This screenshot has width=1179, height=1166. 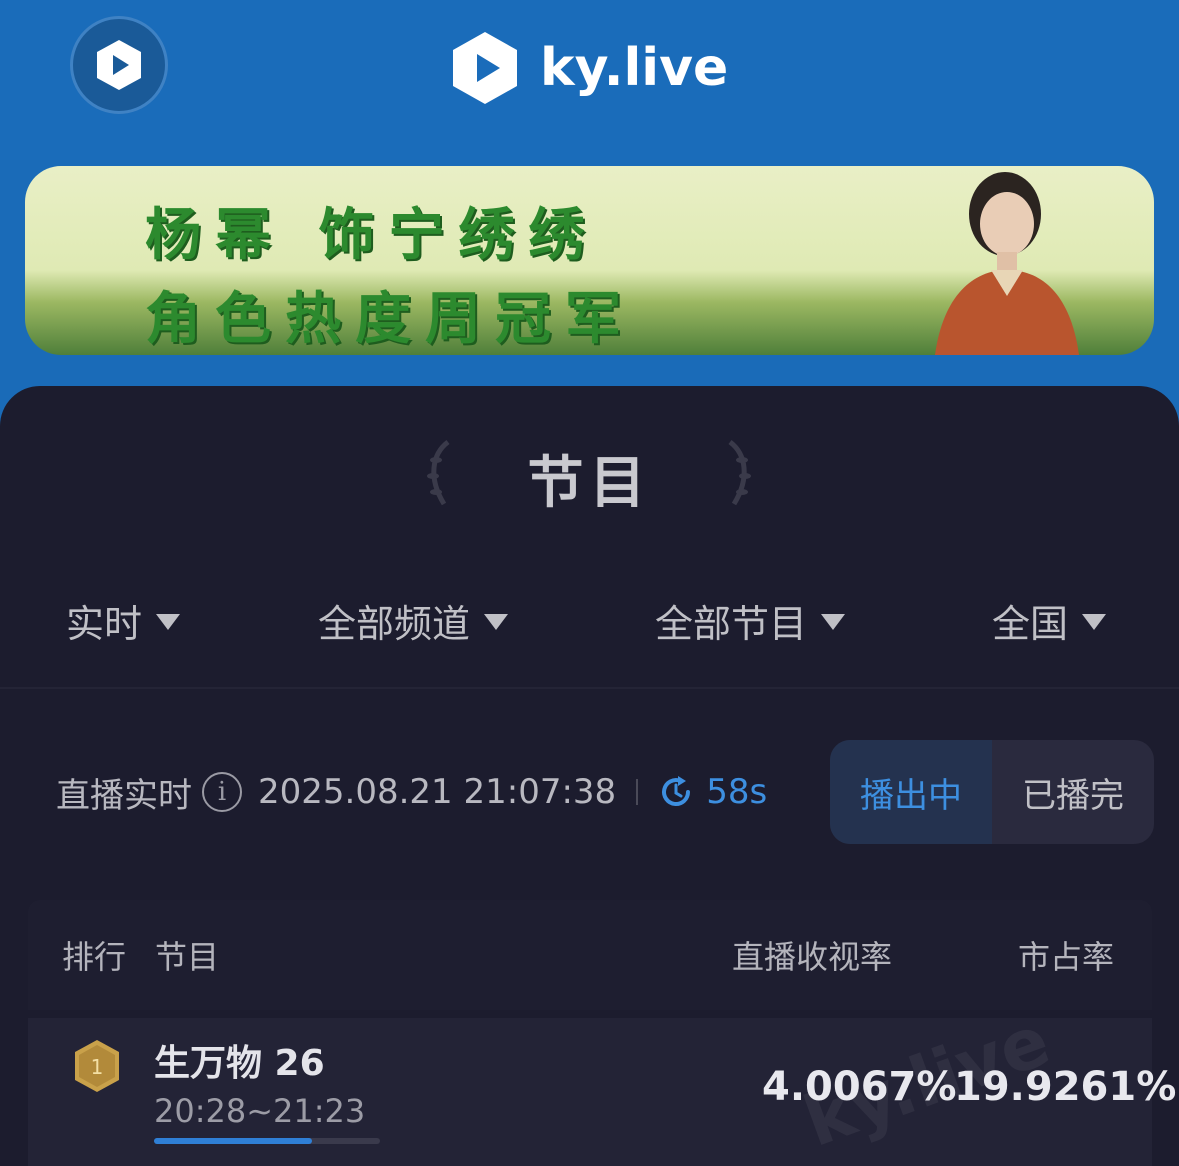 What do you see at coordinates (187, 957) in the screenshot?
I see `header-program: 节目` at bounding box center [187, 957].